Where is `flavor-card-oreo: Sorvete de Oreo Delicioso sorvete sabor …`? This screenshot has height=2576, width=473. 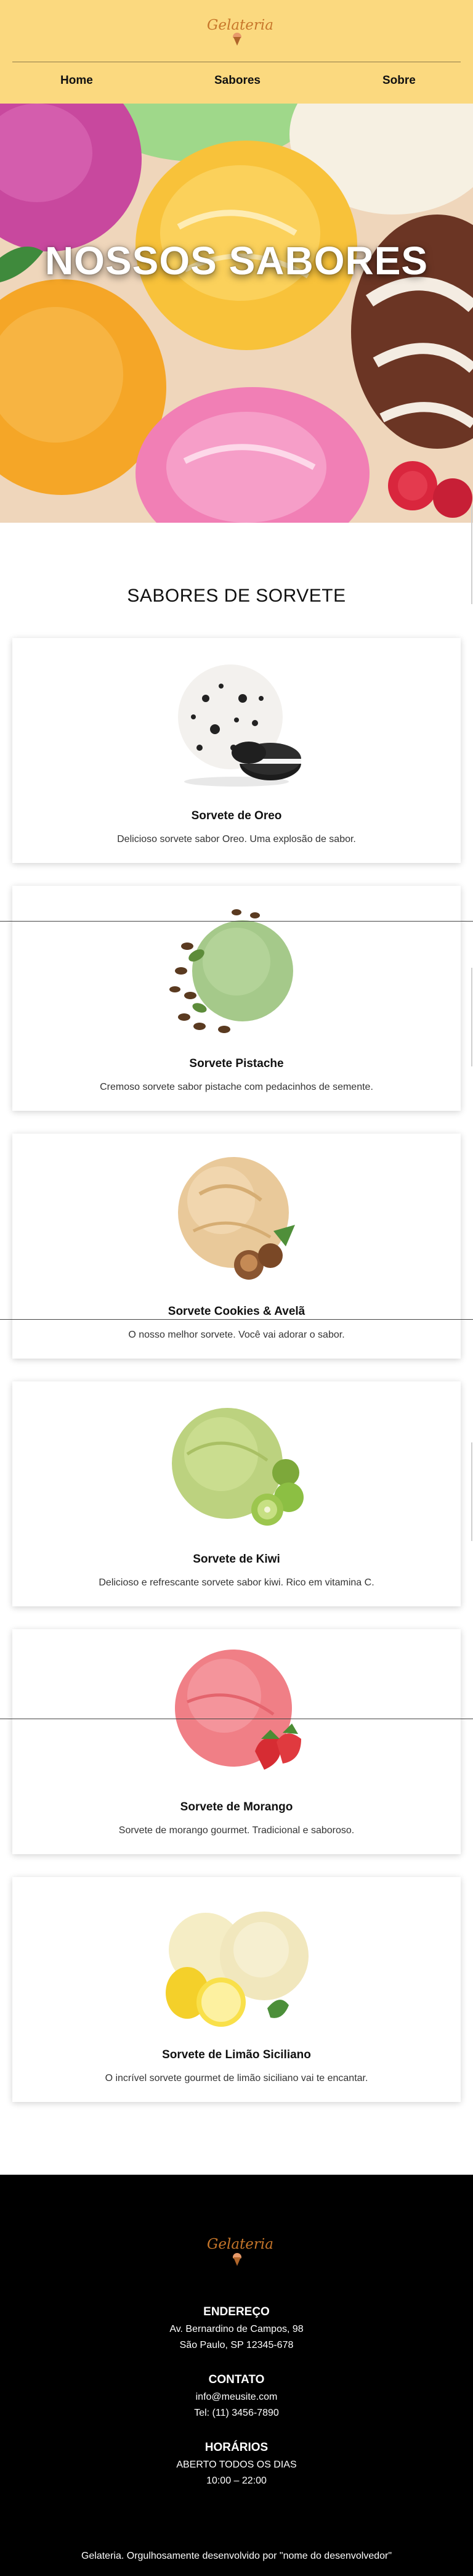
flavor-card-oreo: Sorvete de Oreo Delicioso sorvete sabor … is located at coordinates (236, 750).